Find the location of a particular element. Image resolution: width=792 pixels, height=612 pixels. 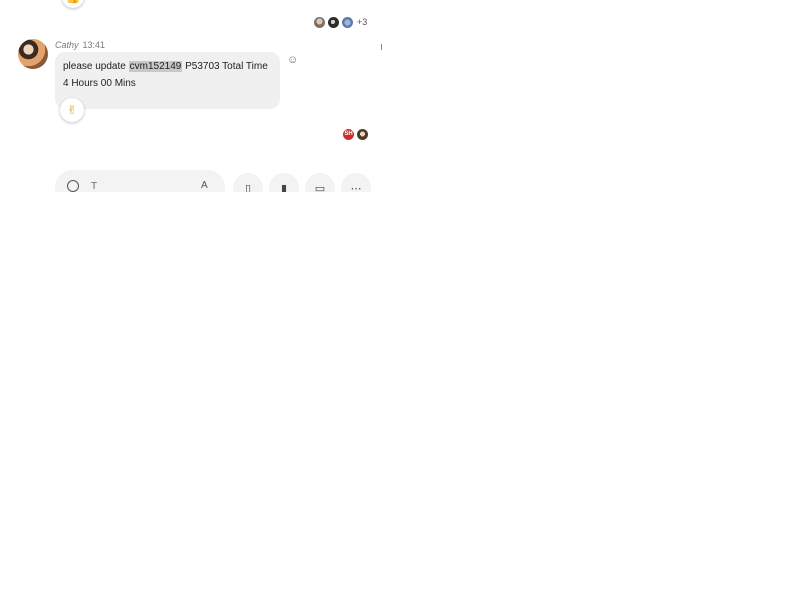

reader-avatar-initials: SH is located at coordinates (348, 134).